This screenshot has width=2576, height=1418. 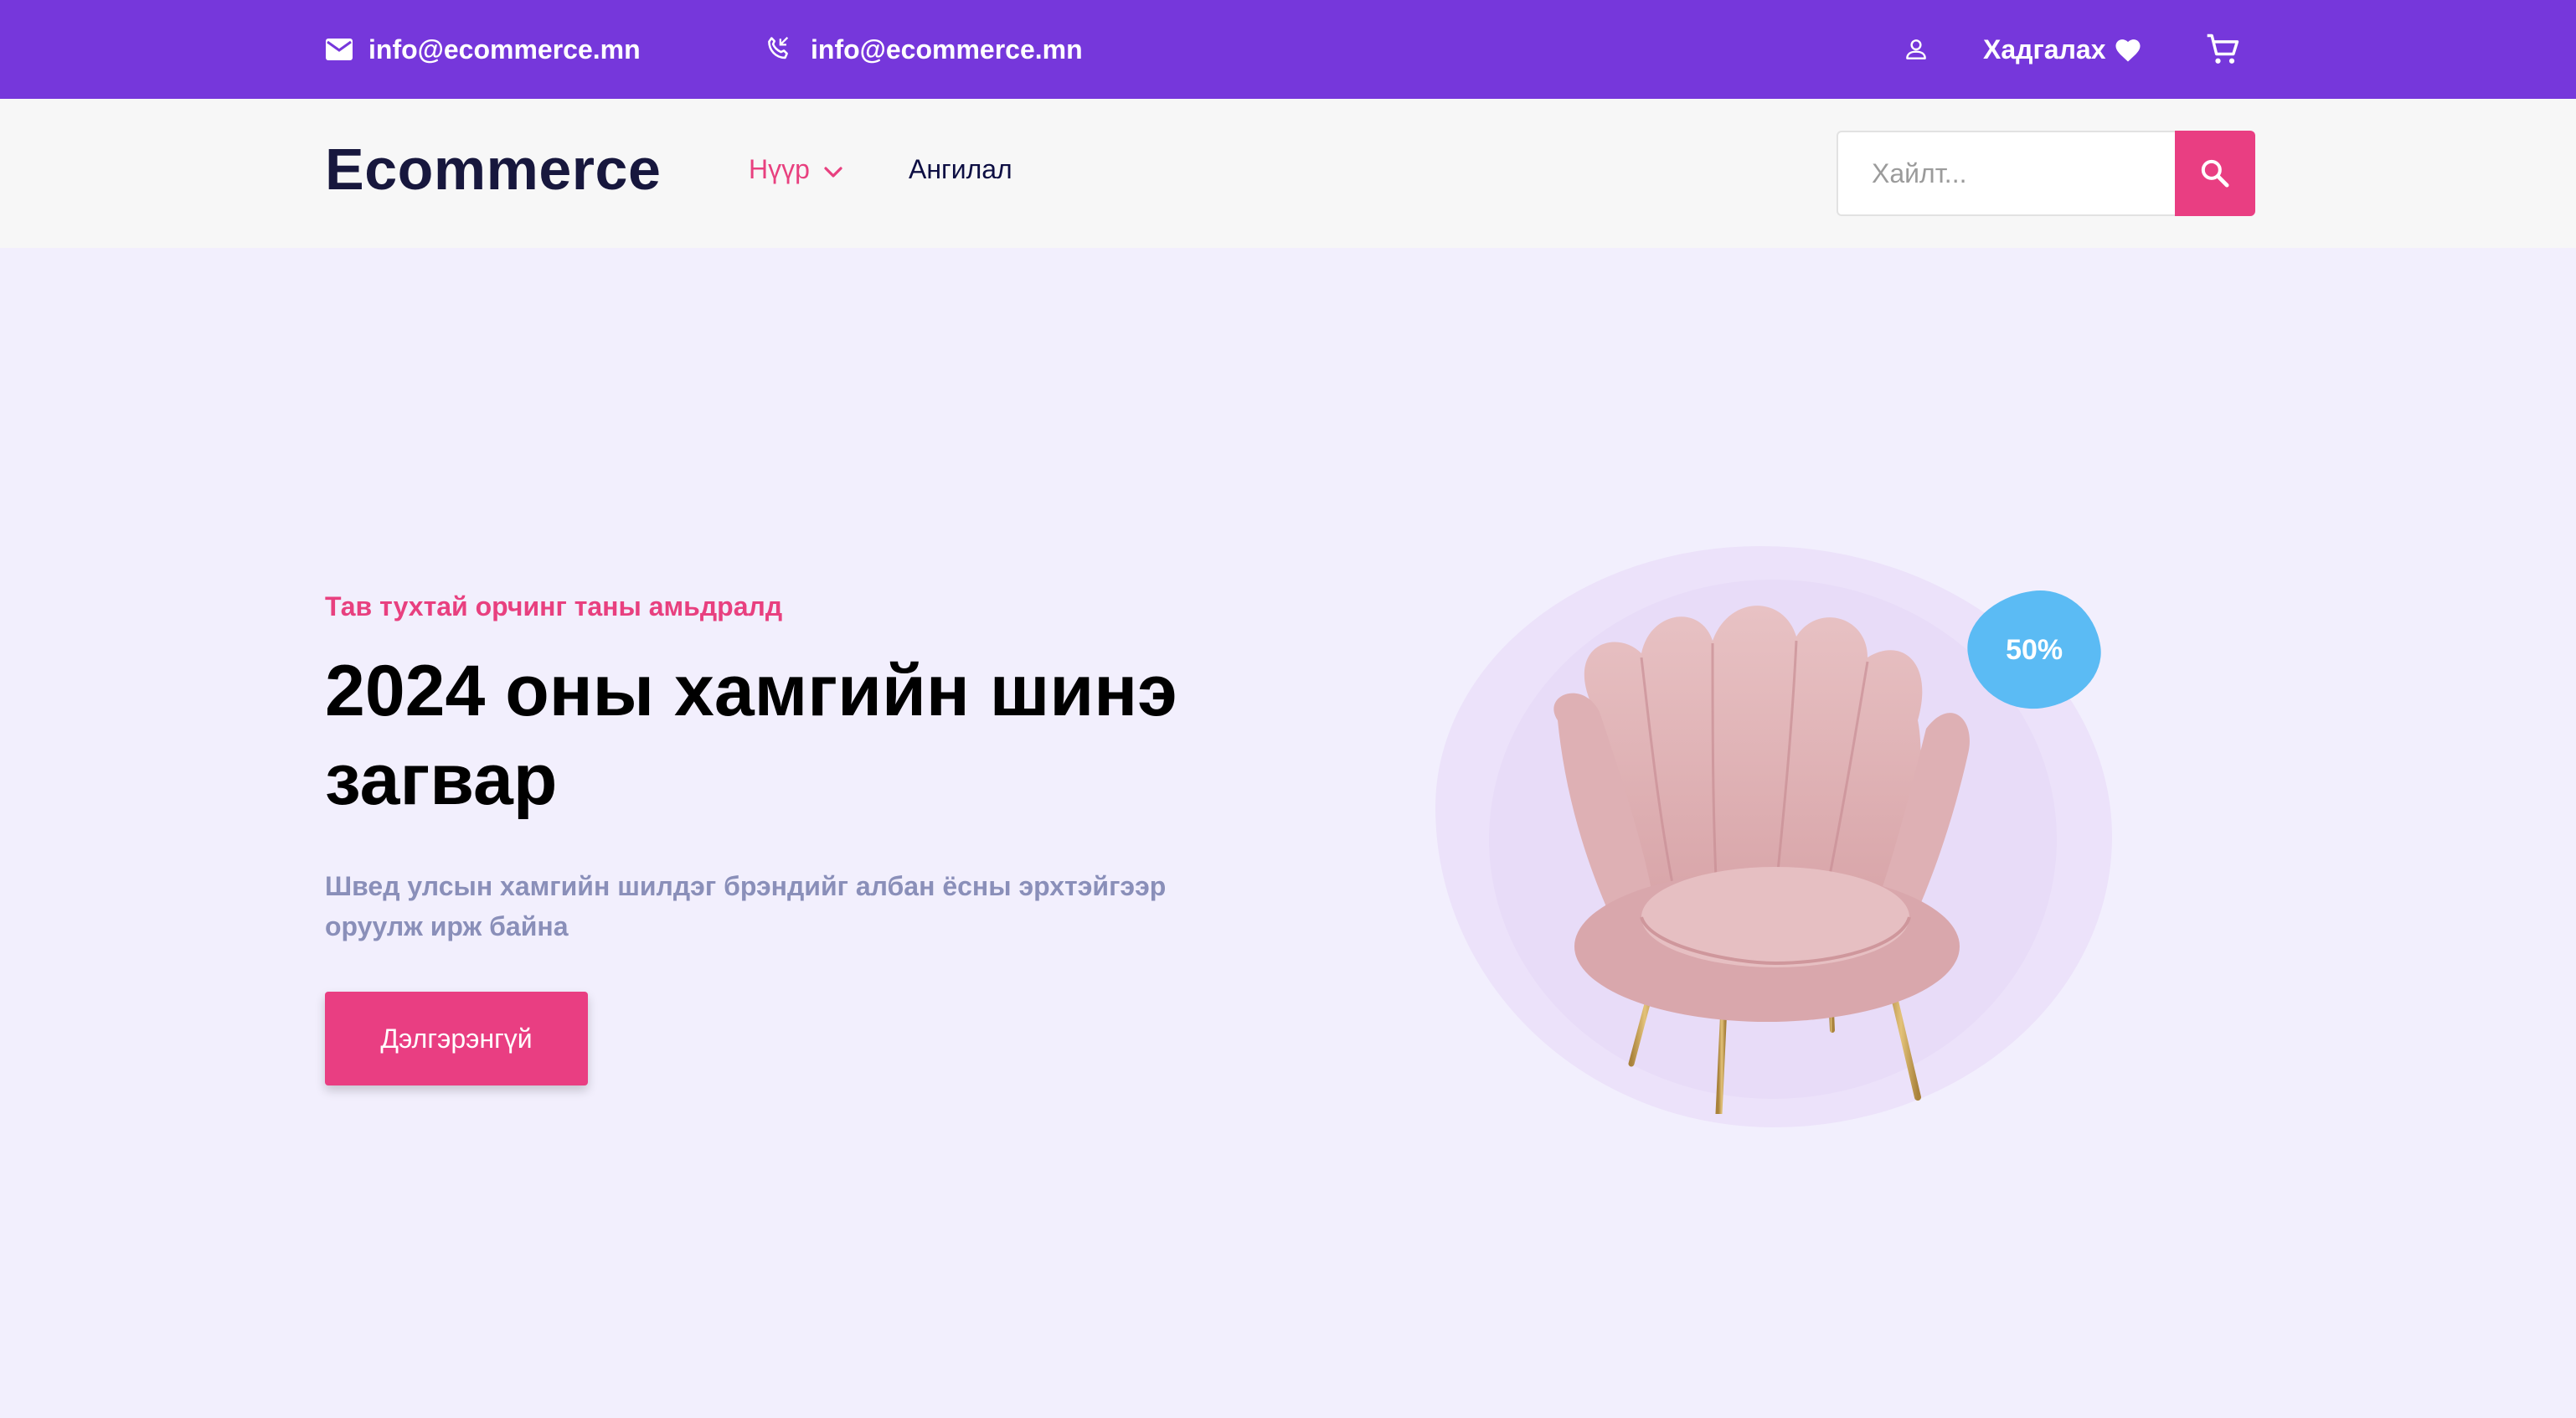 What do you see at coordinates (779, 169) in the screenshot?
I see `nav-item-home-label: Нүүр` at bounding box center [779, 169].